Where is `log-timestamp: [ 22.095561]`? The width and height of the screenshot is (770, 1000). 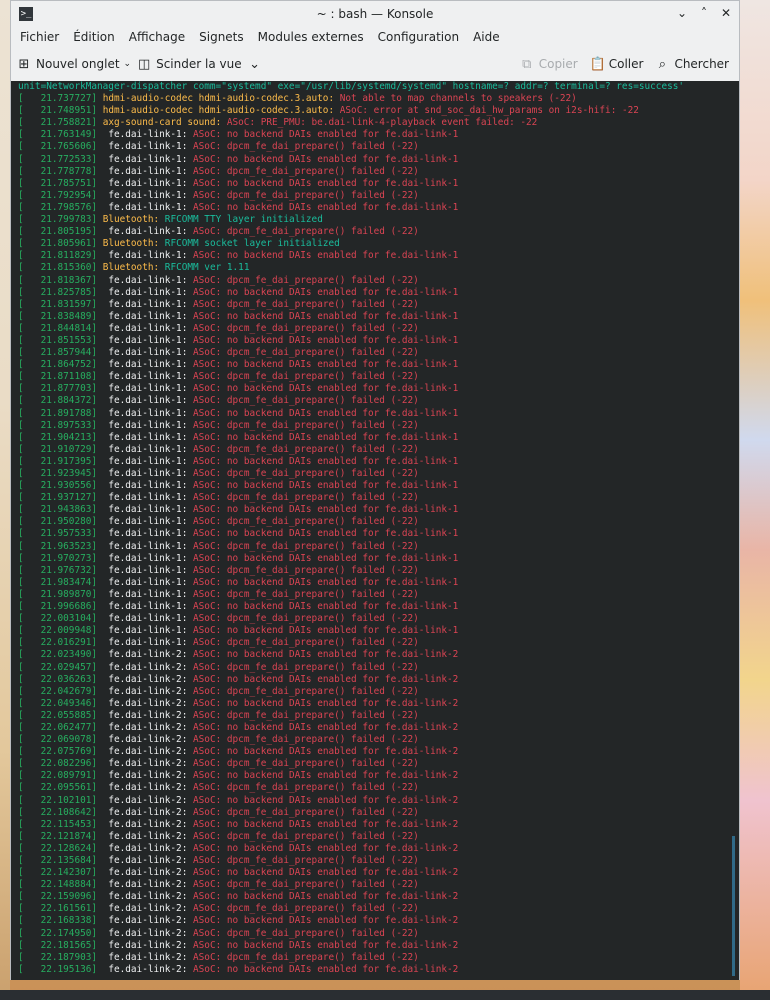 log-timestamp: [ 22.095561] is located at coordinates (58, 788).